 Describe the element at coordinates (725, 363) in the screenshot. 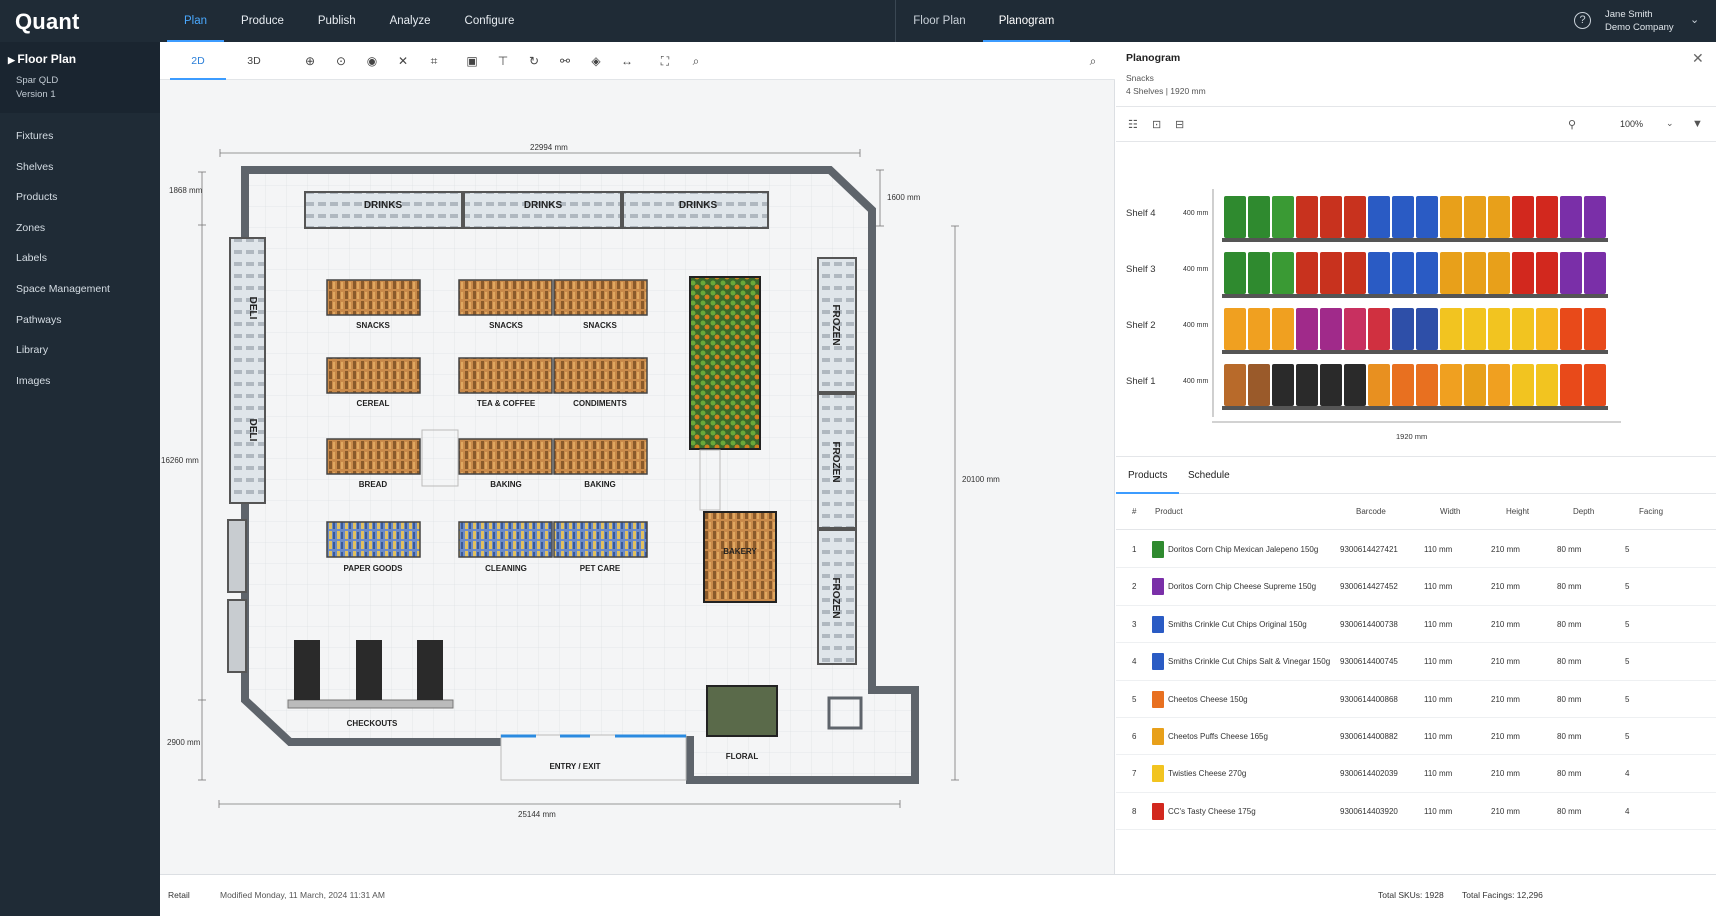

I see `produce-fixtures` at that location.